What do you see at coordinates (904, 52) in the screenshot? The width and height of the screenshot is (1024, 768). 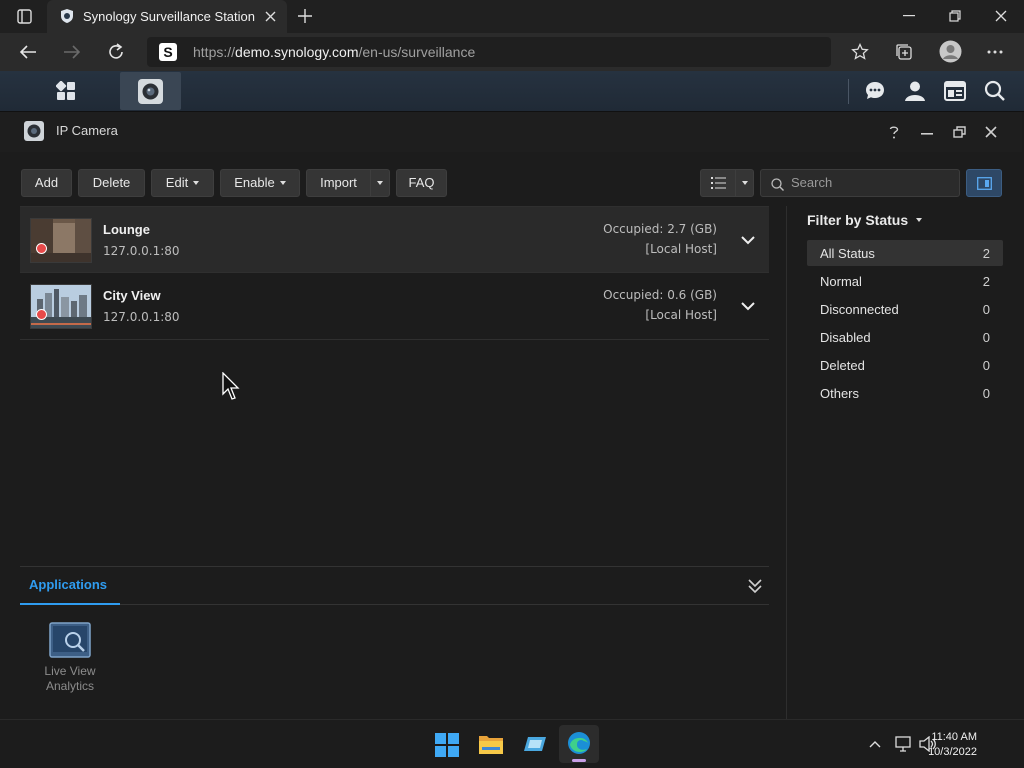 I see `collections-icon` at bounding box center [904, 52].